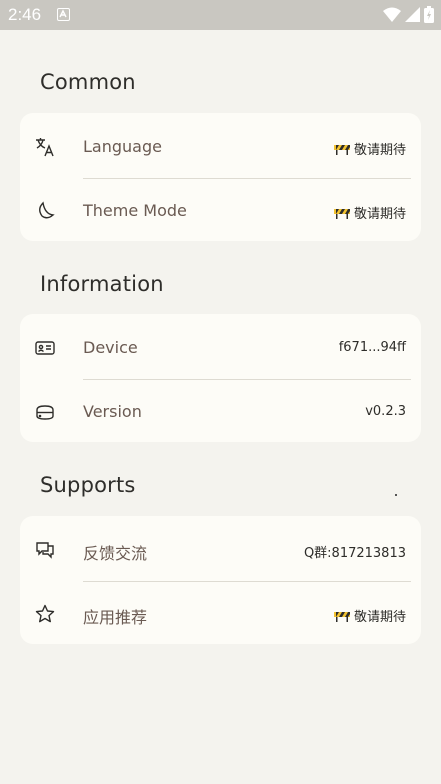  I want to click on card-information: Device f671...94ff Version v0.2.3, so click(220, 378).